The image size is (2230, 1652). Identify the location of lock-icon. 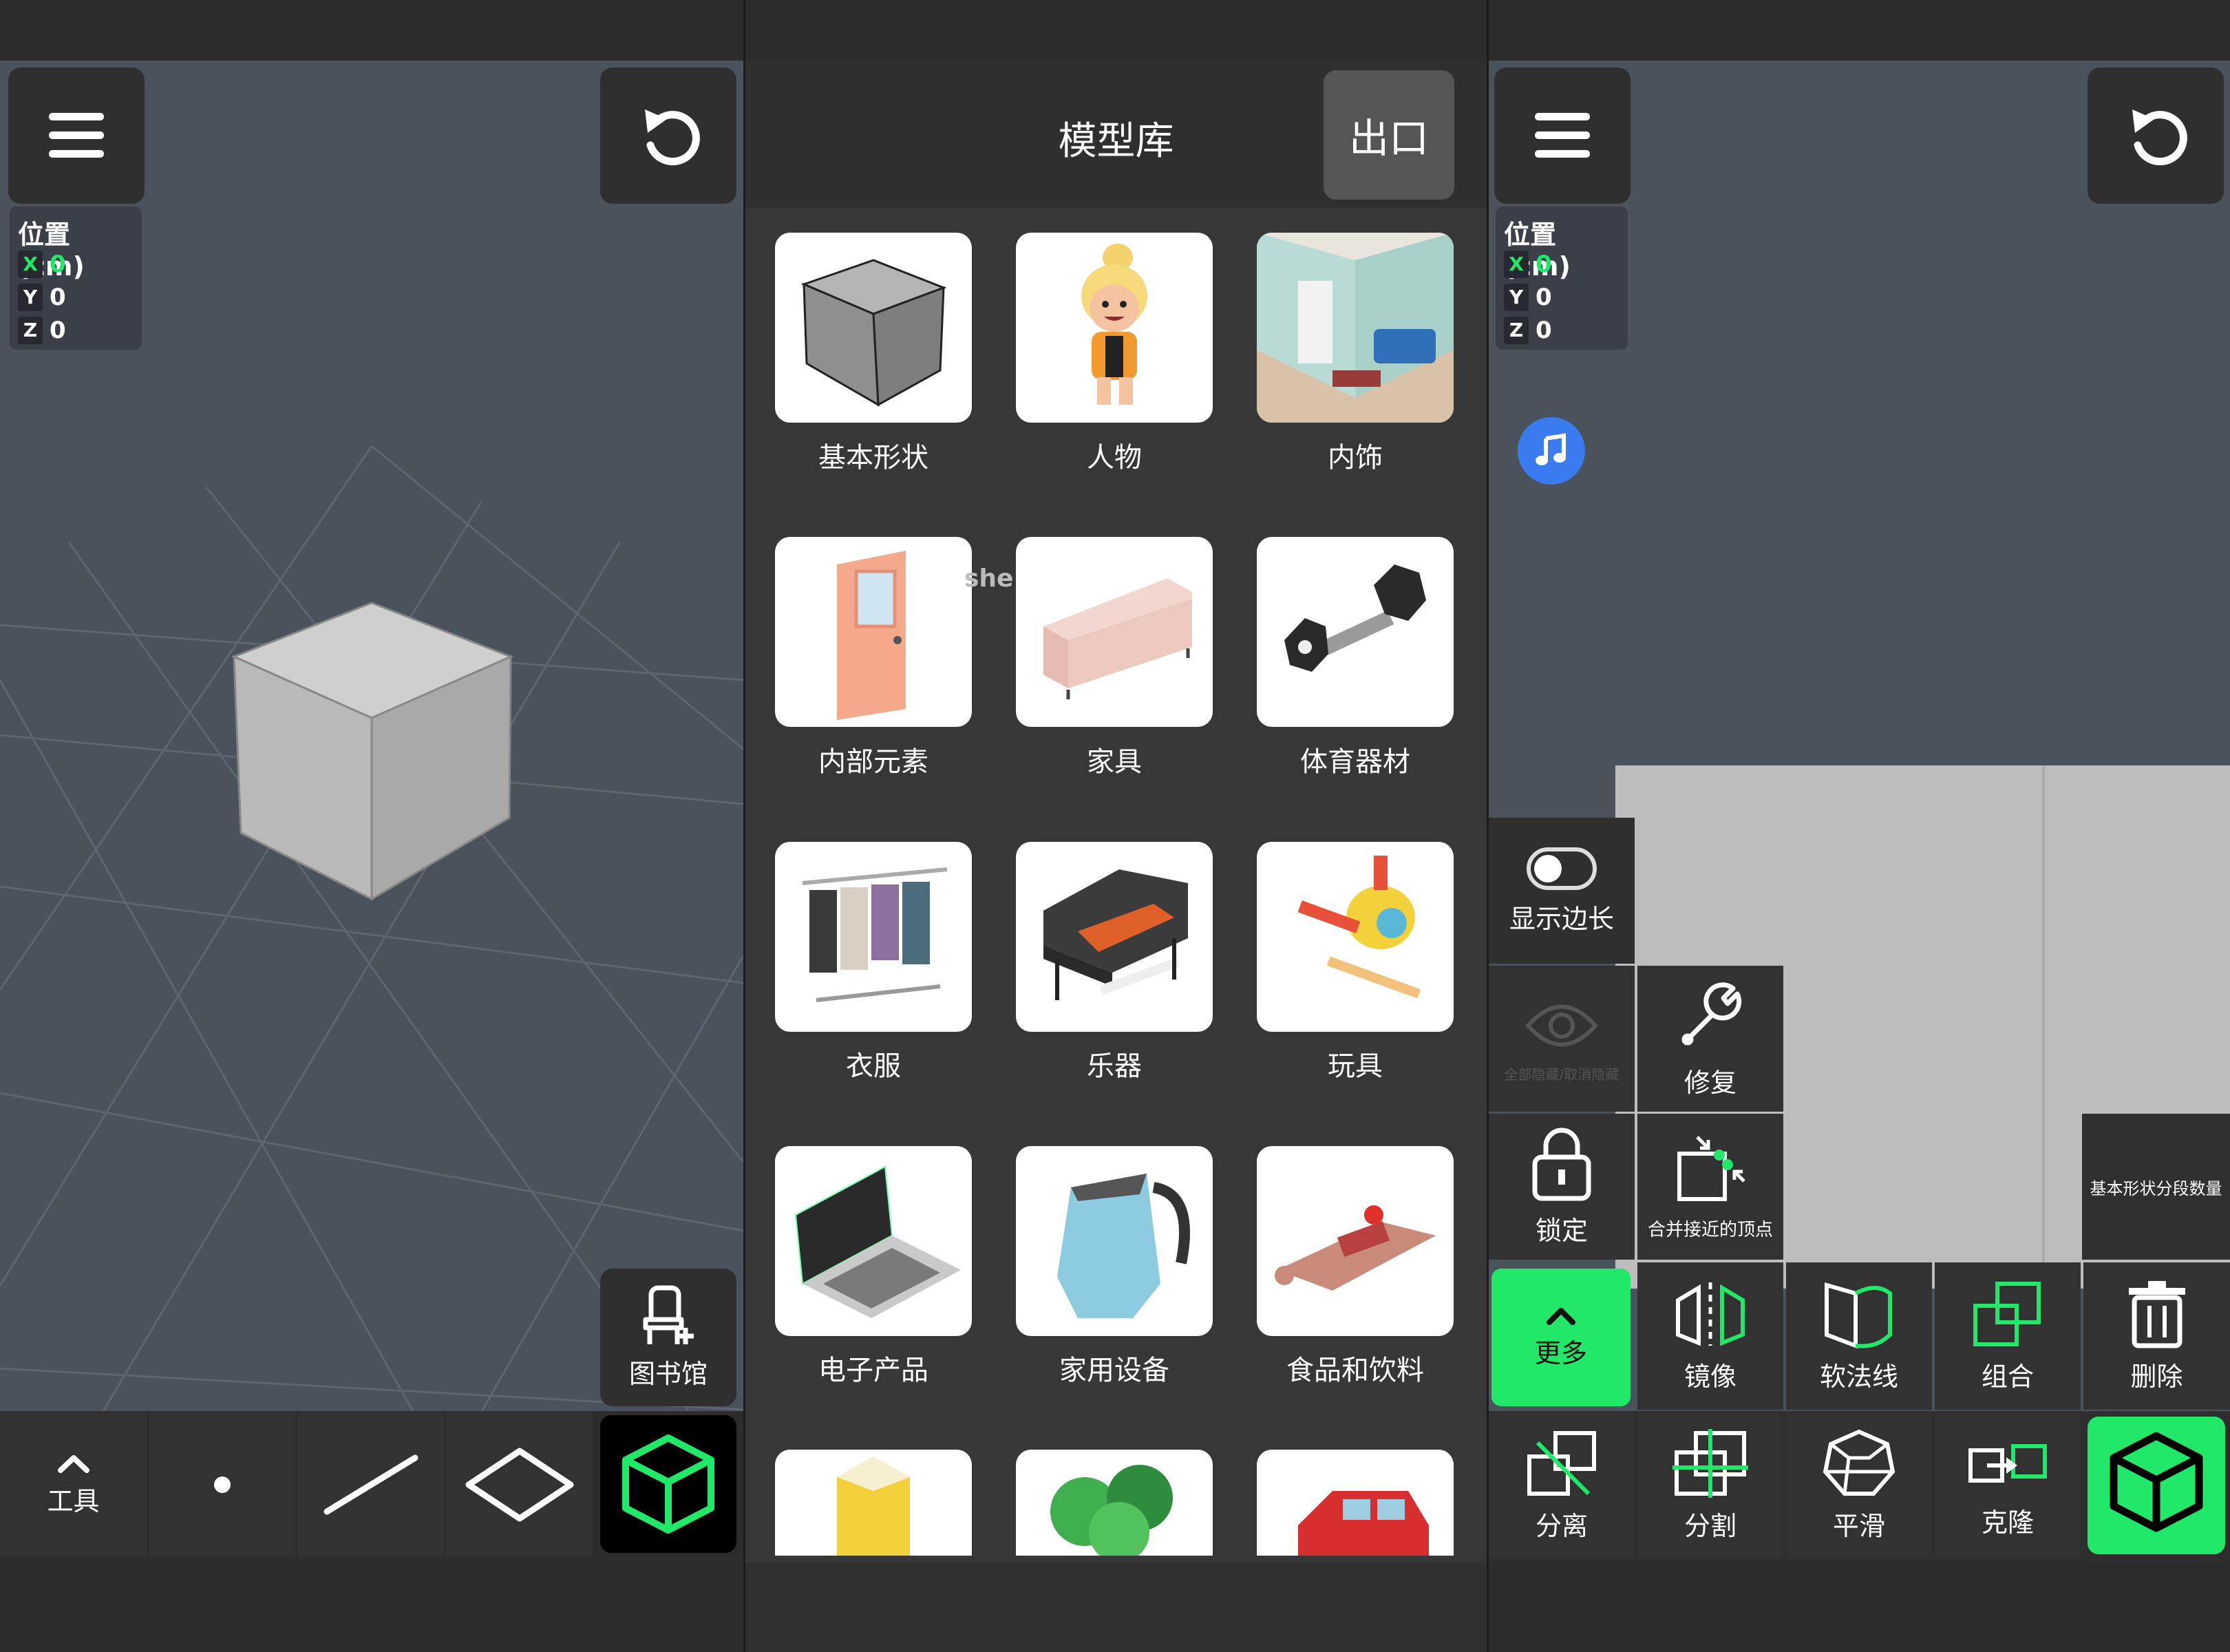
(1561, 1163).